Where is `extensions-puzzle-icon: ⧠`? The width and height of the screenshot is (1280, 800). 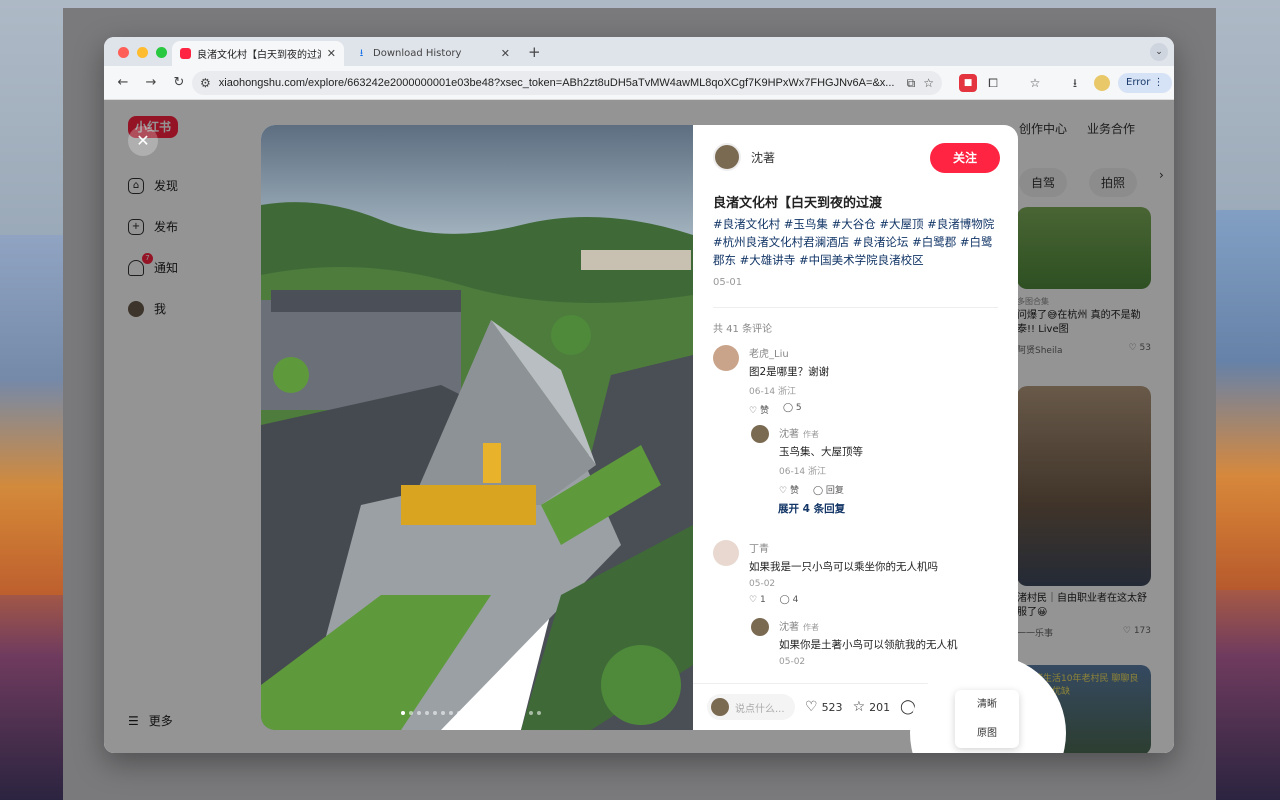
extensions-puzzle-icon: ⧠ is located at coordinates (993, 83).